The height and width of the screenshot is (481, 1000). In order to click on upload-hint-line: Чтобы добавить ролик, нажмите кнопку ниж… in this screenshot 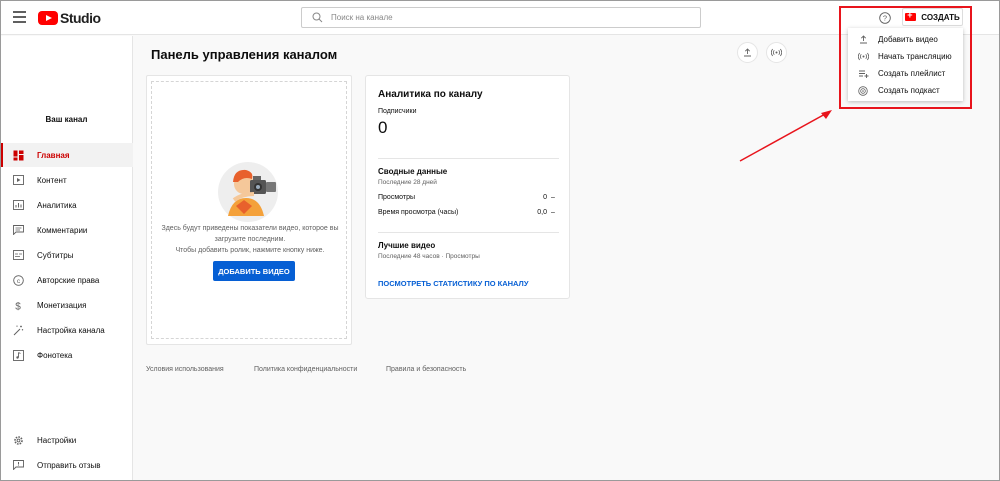, I will do `click(250, 250)`.